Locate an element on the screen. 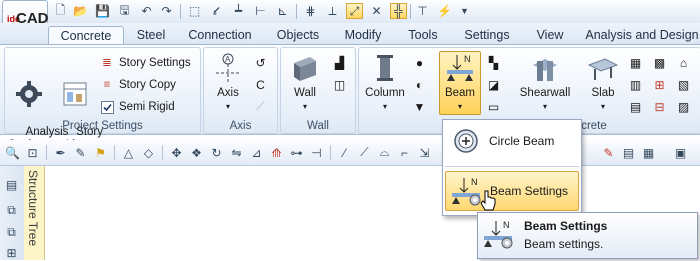 The image size is (700, 261). slab-opening-icon: ⊞ is located at coordinates (659, 84).